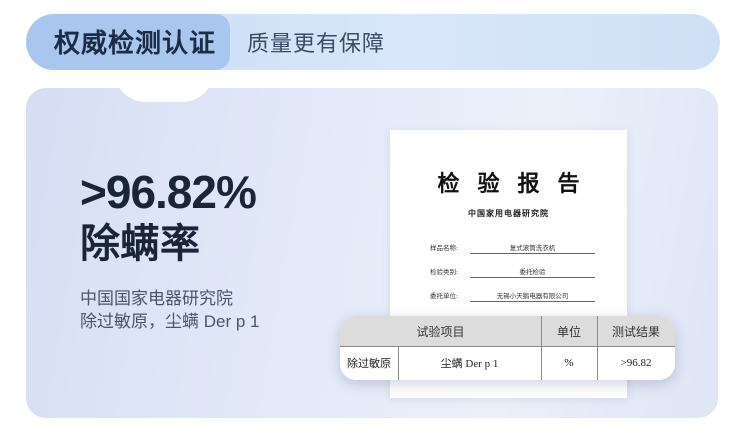 The height and width of the screenshot is (447, 750). I want to click on report-title: 检验报告, so click(517, 183).